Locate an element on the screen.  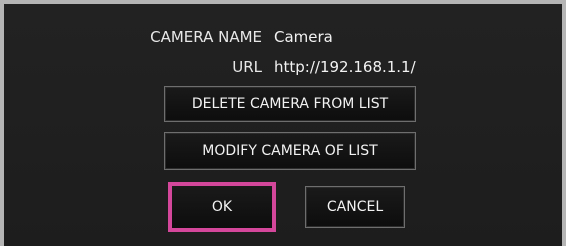
delete-camera-button: DELETE CAMERA FROM LIST is located at coordinates (290, 104).